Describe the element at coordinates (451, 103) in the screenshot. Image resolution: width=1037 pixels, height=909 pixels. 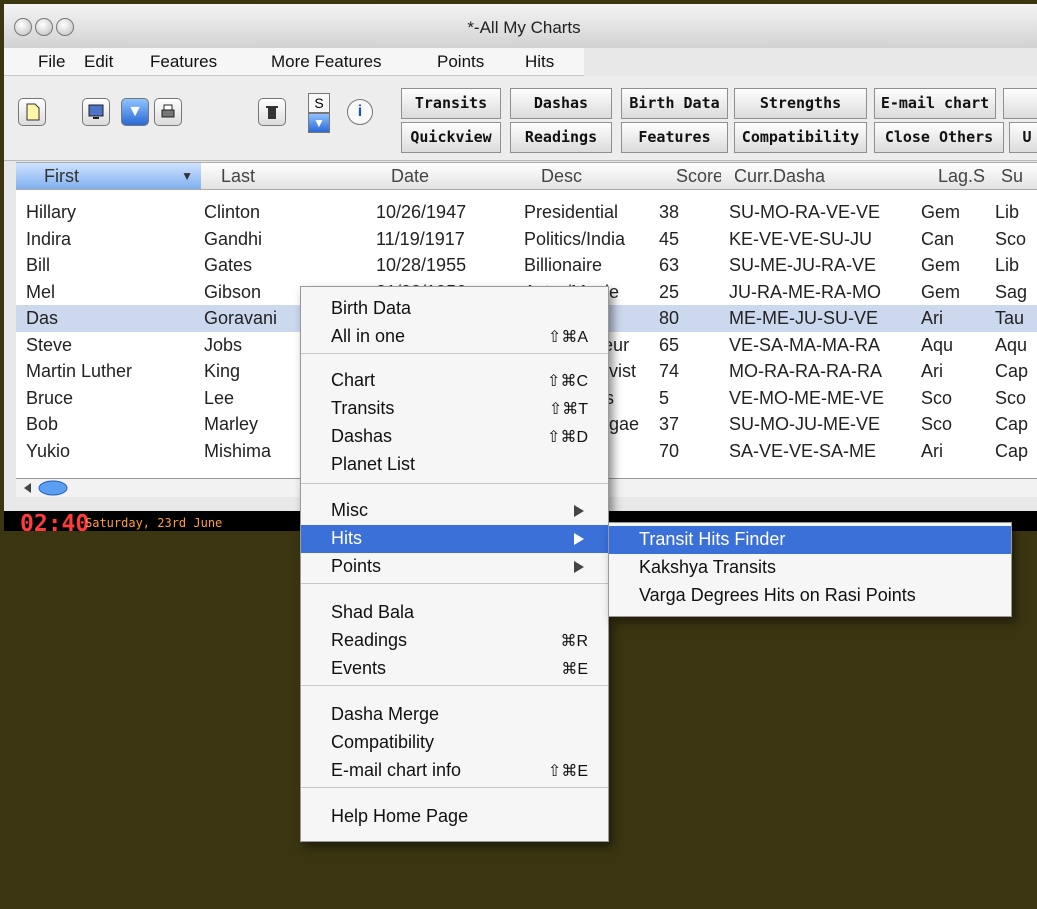
I see `transits-button: Transits` at that location.